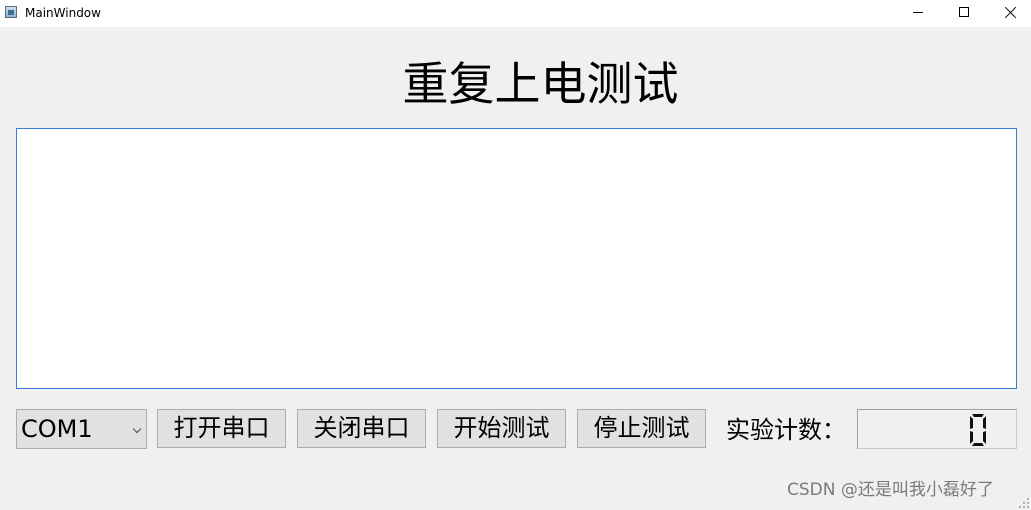  What do you see at coordinates (63, 13) in the screenshot?
I see `window-title: MainWindow` at bounding box center [63, 13].